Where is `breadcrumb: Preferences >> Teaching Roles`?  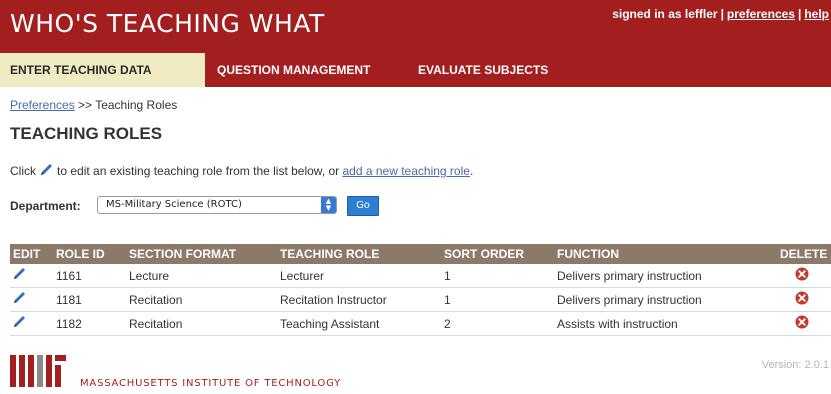 breadcrumb: Preferences >> Teaching Roles is located at coordinates (93, 105).